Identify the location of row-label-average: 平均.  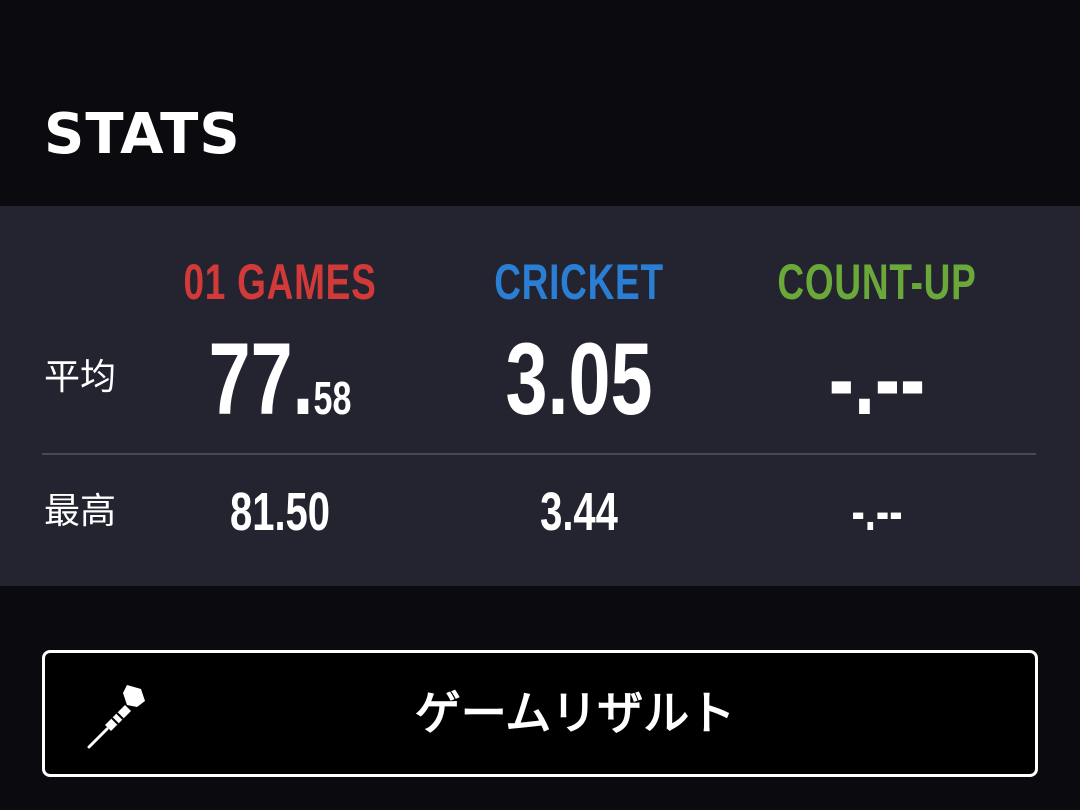
(80, 377).